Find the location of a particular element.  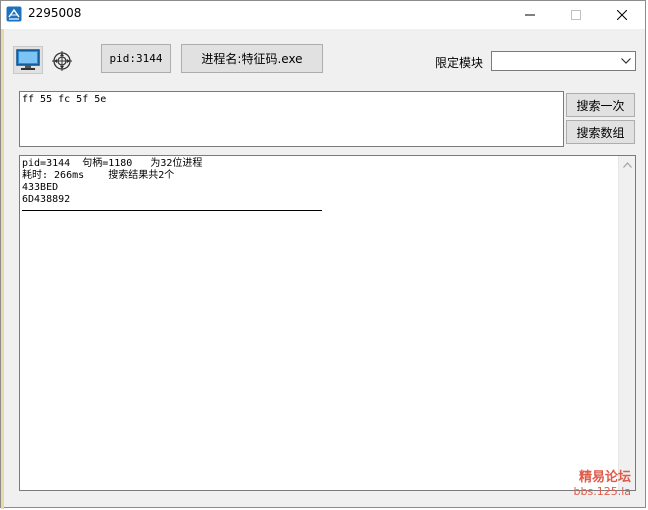

watermark-name: 精易论坛 is located at coordinates (604, 477).